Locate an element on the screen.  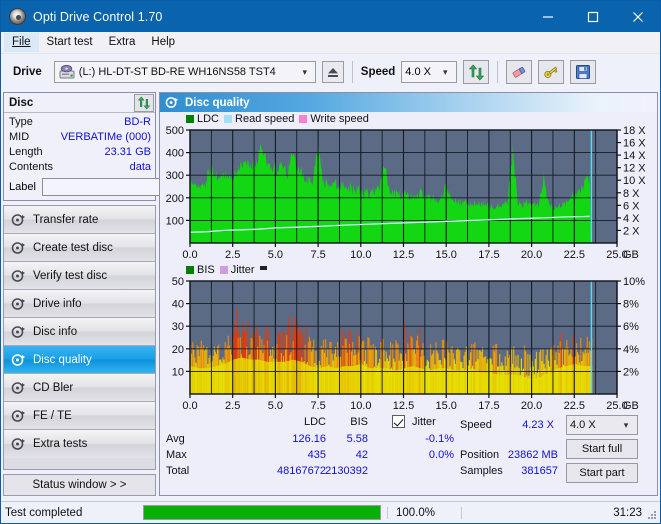
menu-file-label: File is located at coordinates (21, 42).